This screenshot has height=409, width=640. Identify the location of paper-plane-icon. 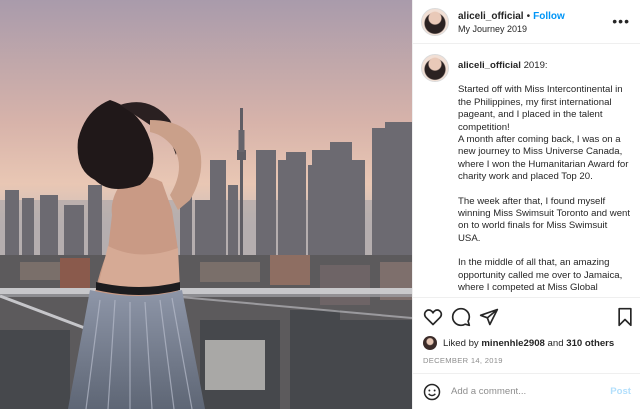
(489, 317).